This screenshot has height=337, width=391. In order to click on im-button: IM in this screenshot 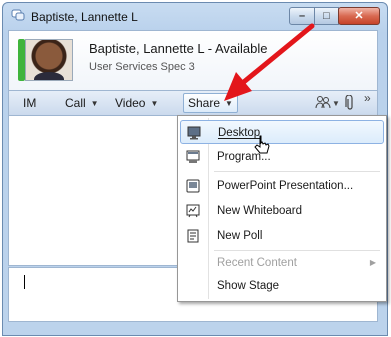, I will do `click(35, 103)`.